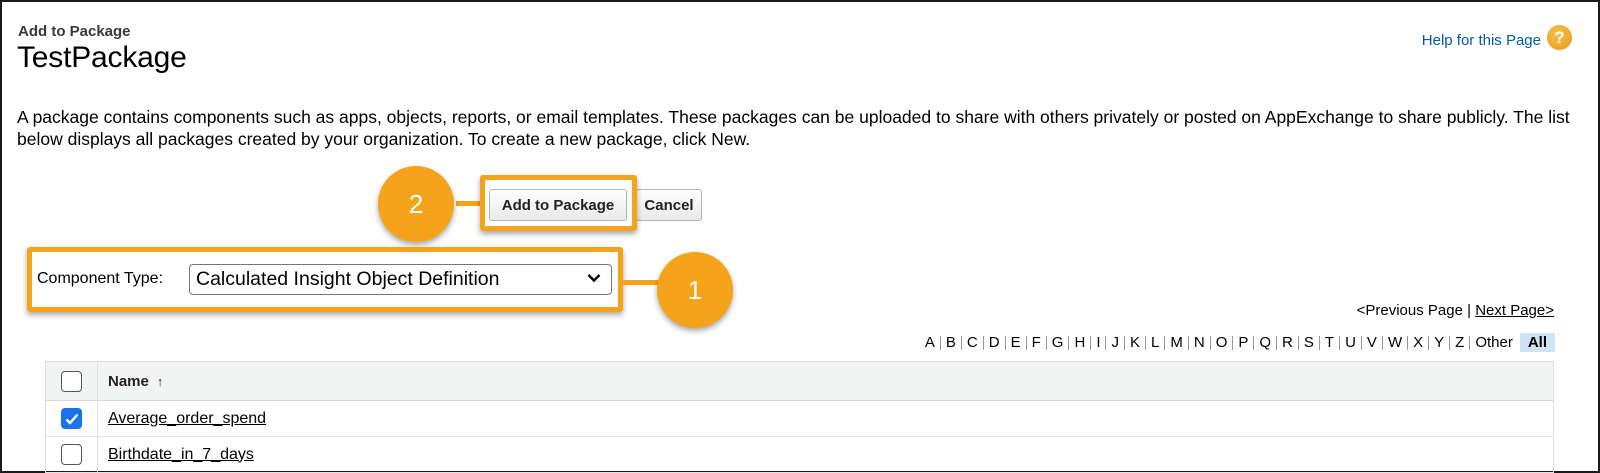  What do you see at coordinates (1099, 342) in the screenshot?
I see `alpha-filter-i: I` at bounding box center [1099, 342].